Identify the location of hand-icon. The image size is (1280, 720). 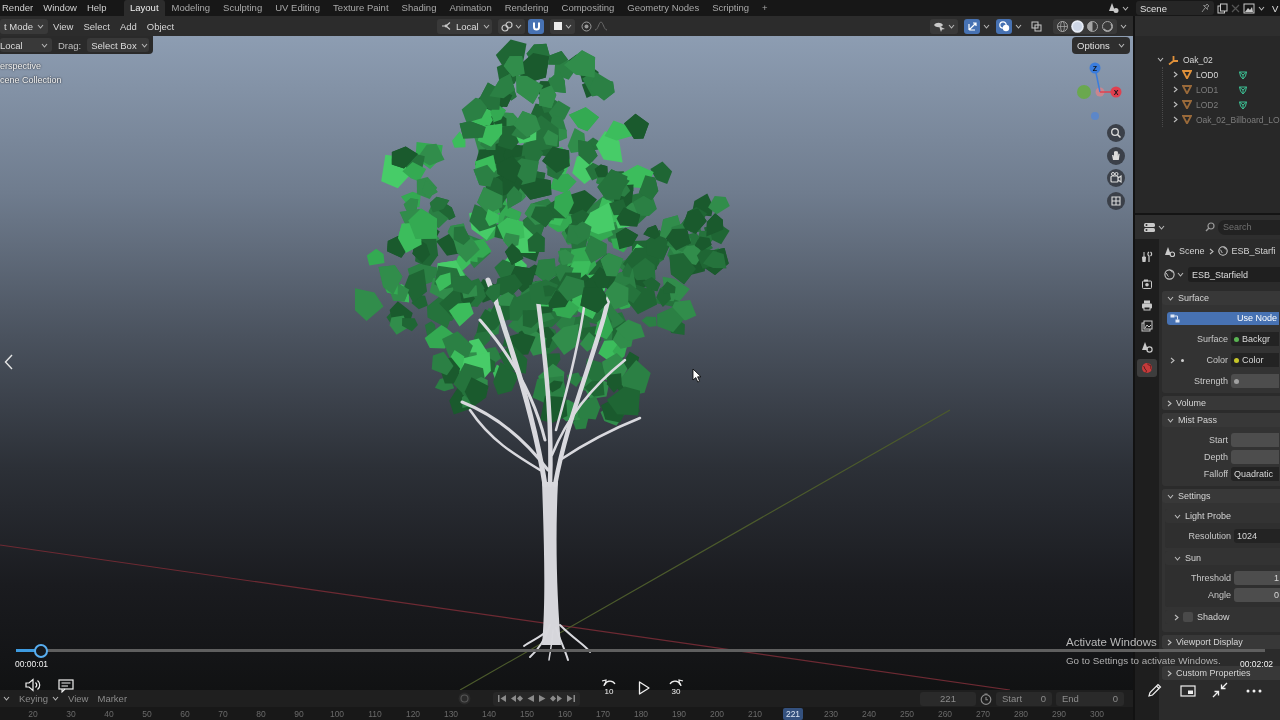
(1116, 155).